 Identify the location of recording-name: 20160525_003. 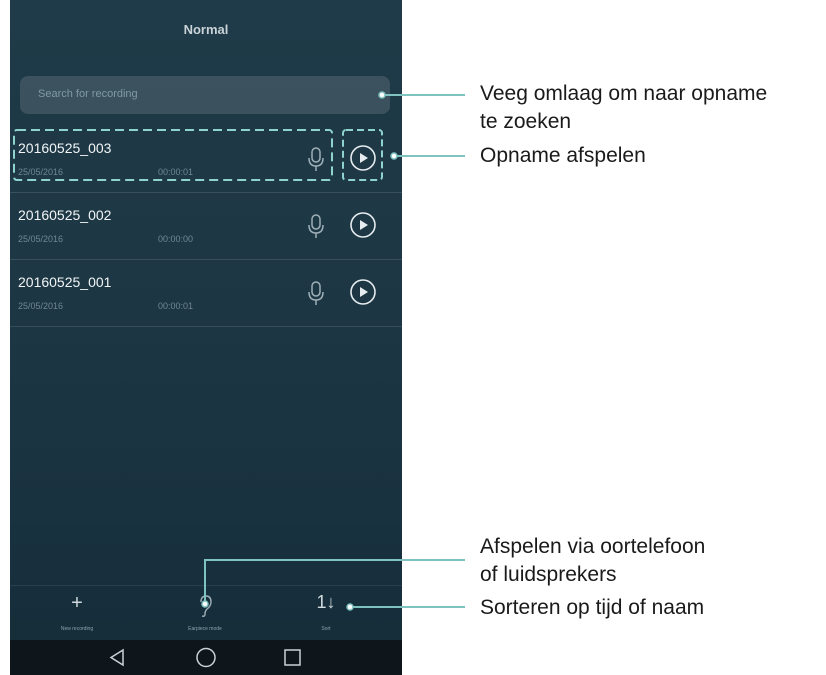
(65, 148).